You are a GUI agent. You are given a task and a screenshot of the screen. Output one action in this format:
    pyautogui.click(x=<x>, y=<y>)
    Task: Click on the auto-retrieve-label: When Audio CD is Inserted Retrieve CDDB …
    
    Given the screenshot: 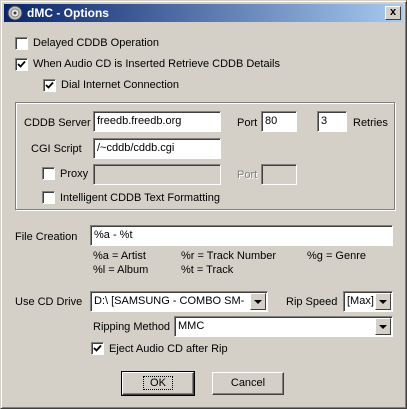 What is the action you would take?
    pyautogui.click(x=156, y=64)
    